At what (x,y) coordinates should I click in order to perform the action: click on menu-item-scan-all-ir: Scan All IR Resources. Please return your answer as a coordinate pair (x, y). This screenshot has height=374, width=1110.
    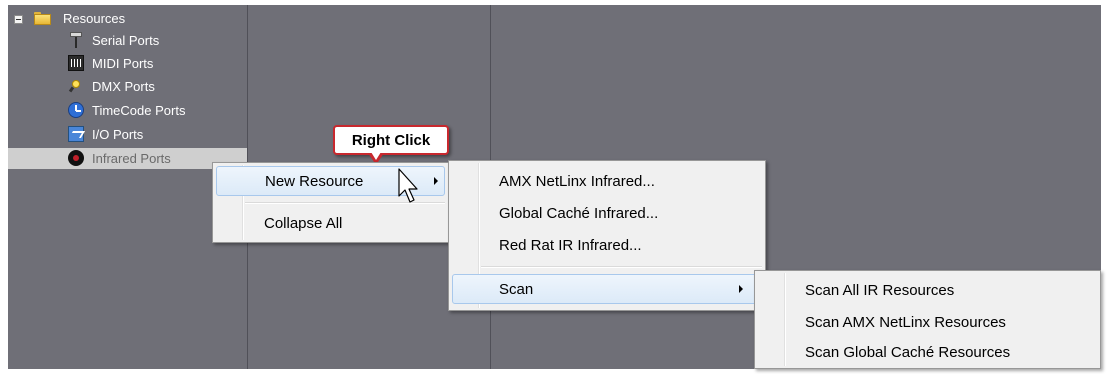
    Looking at the image, I should click on (927, 290).